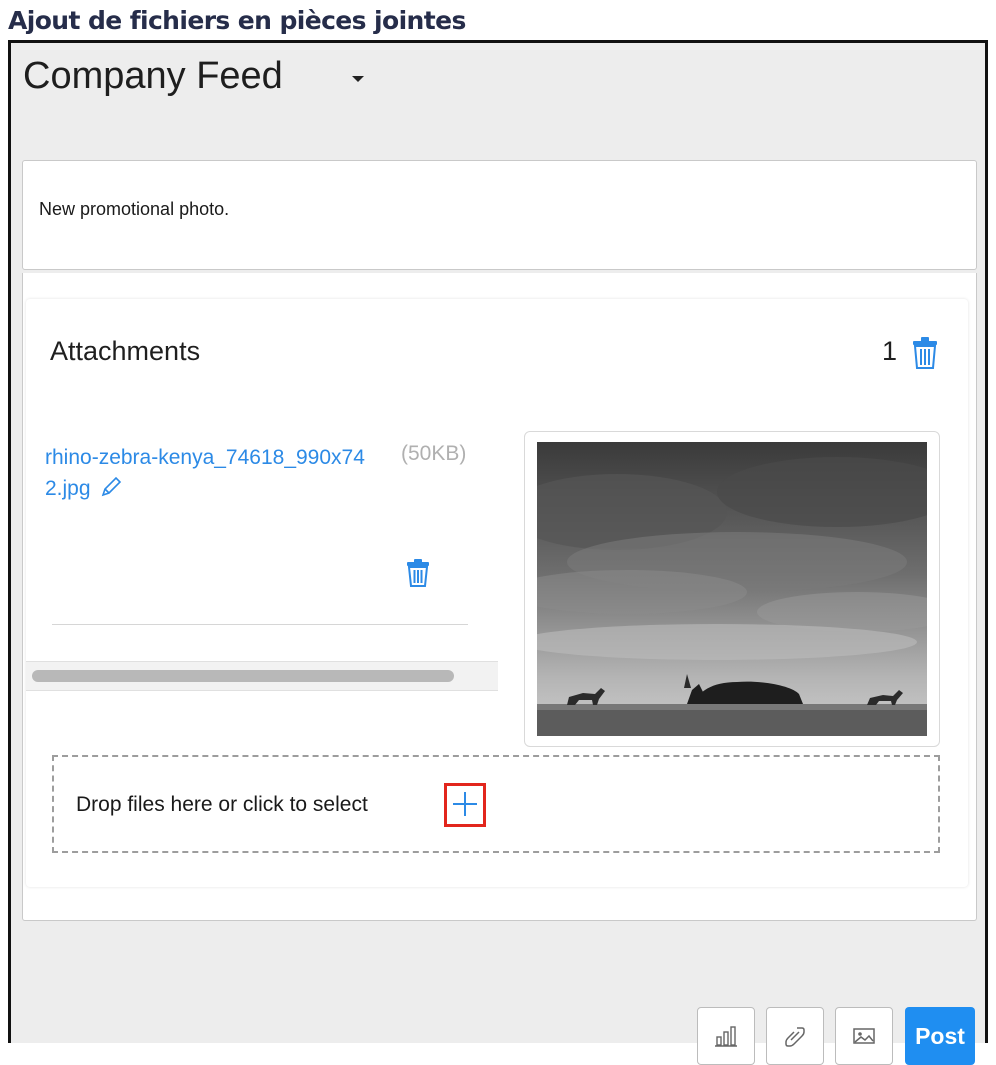 The width and height of the screenshot is (996, 1065). I want to click on file-drop-zone: Drop files here or click to select, so click(496, 804).